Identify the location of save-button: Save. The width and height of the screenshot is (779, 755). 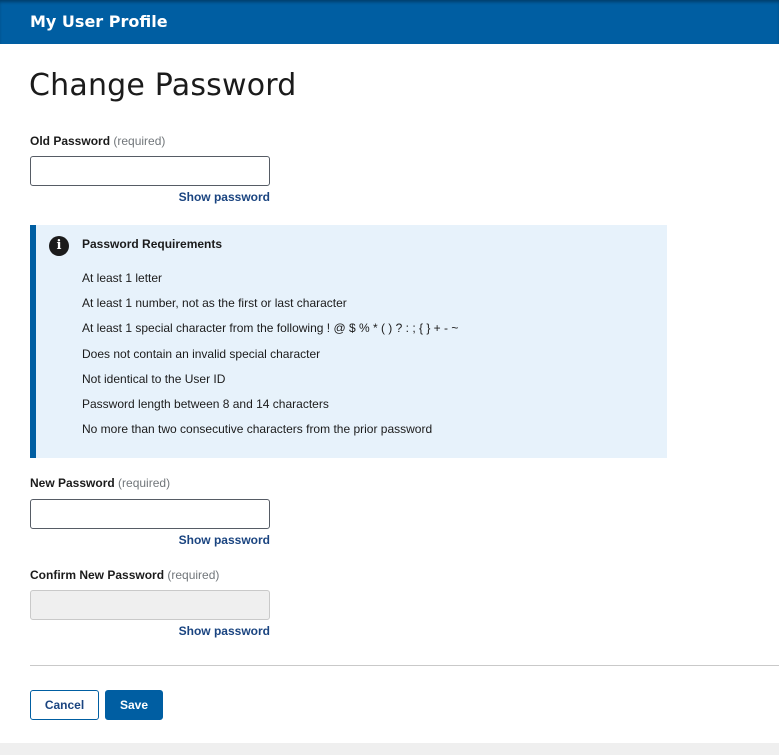
(134, 705).